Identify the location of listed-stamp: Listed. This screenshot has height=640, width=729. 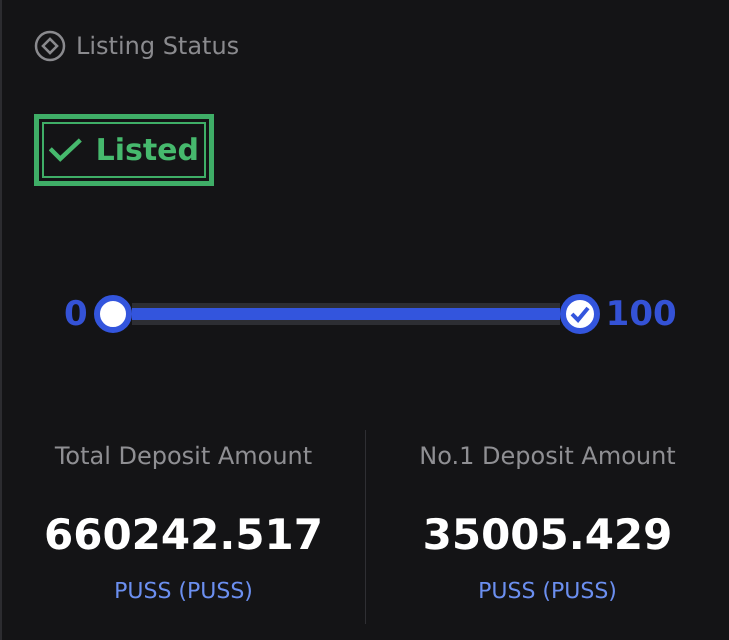
(124, 150).